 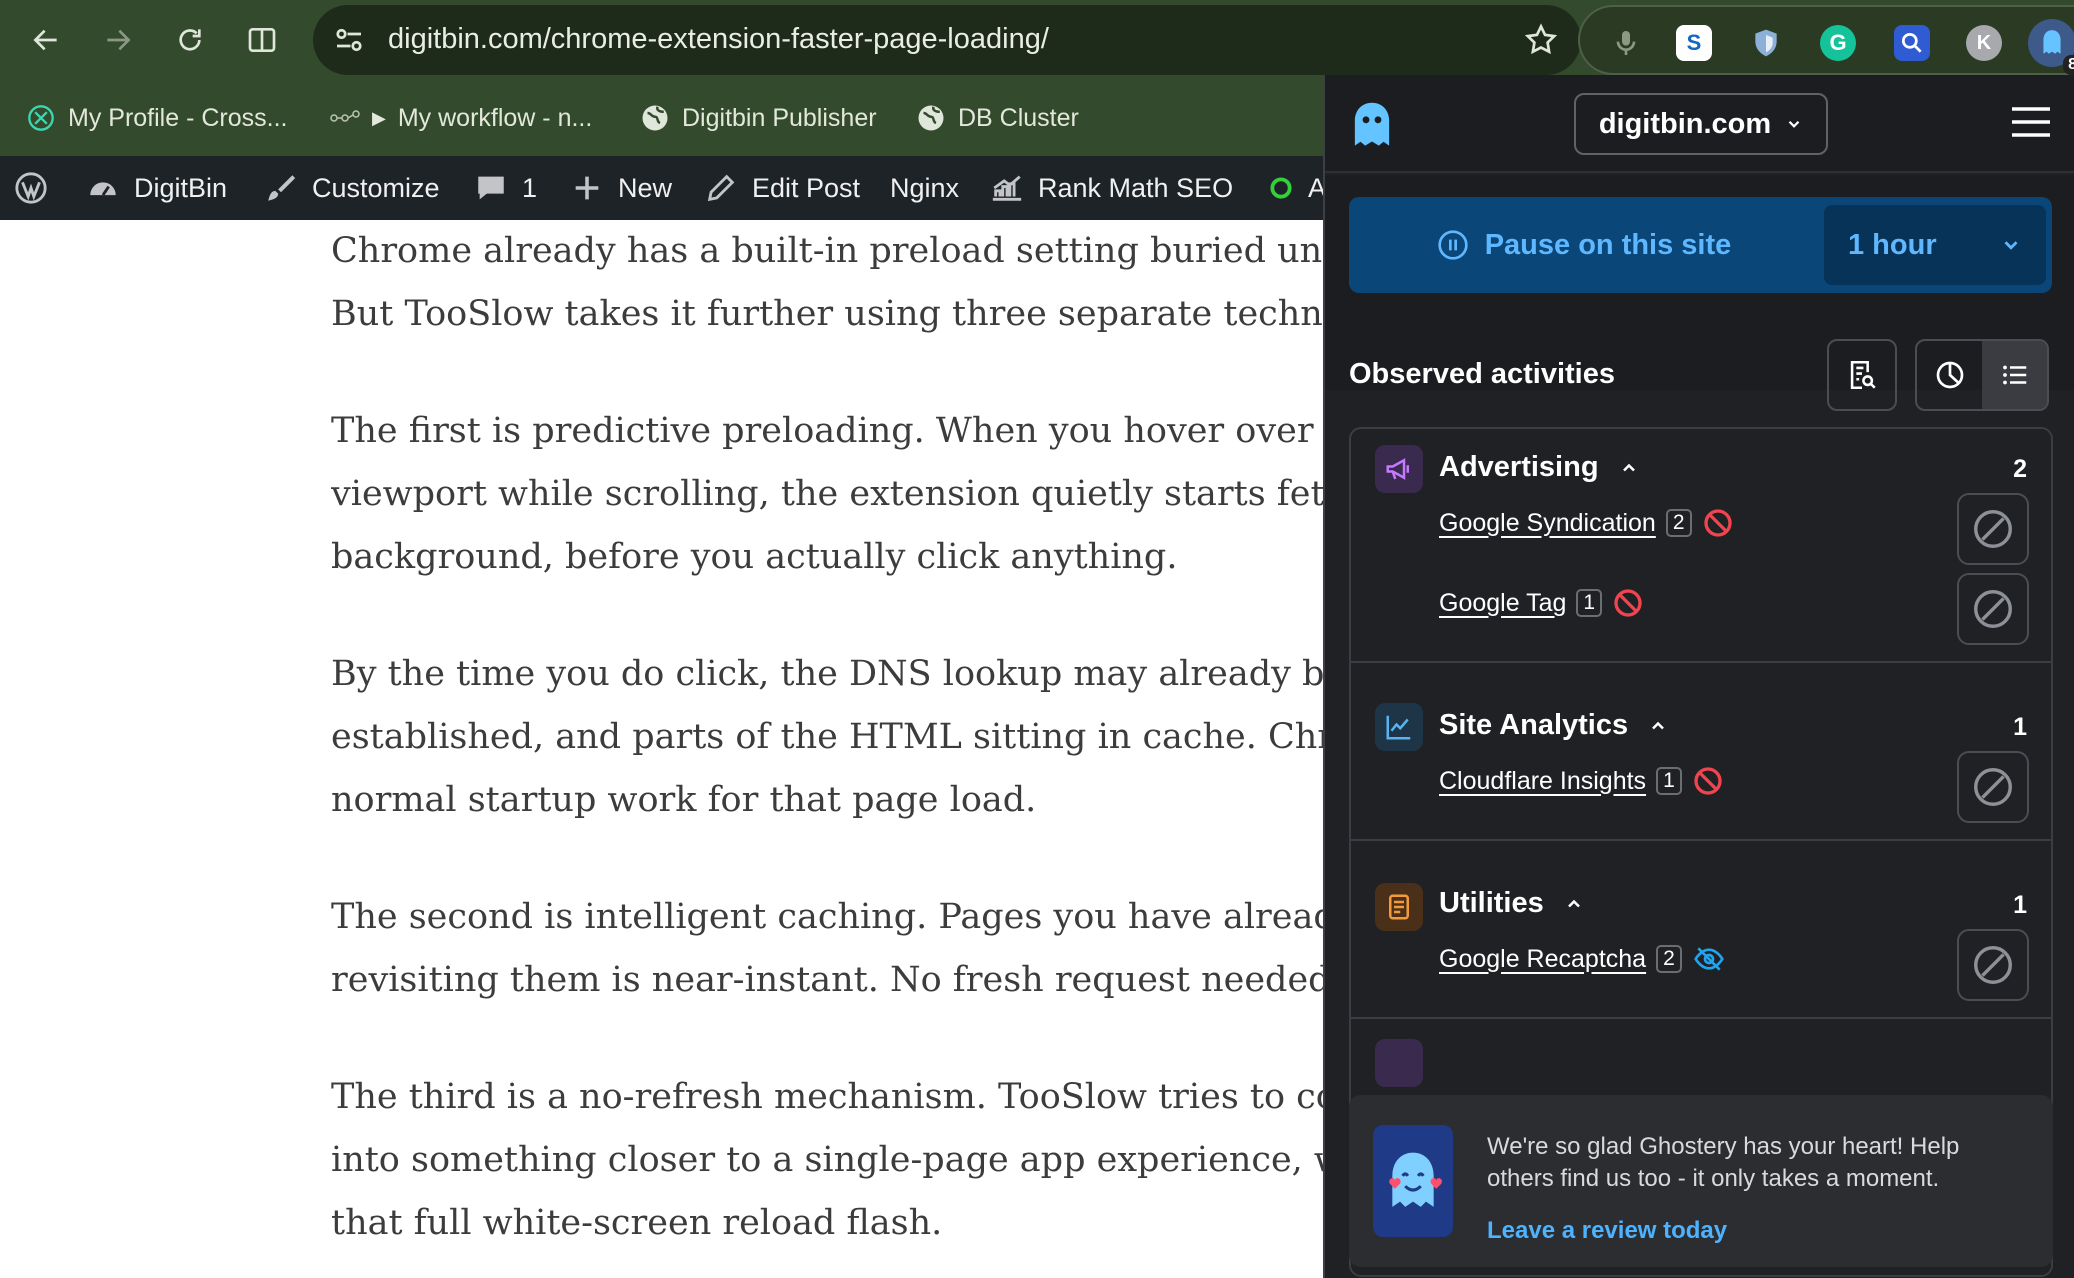 I want to click on report-search-icon, so click(x=1863, y=375).